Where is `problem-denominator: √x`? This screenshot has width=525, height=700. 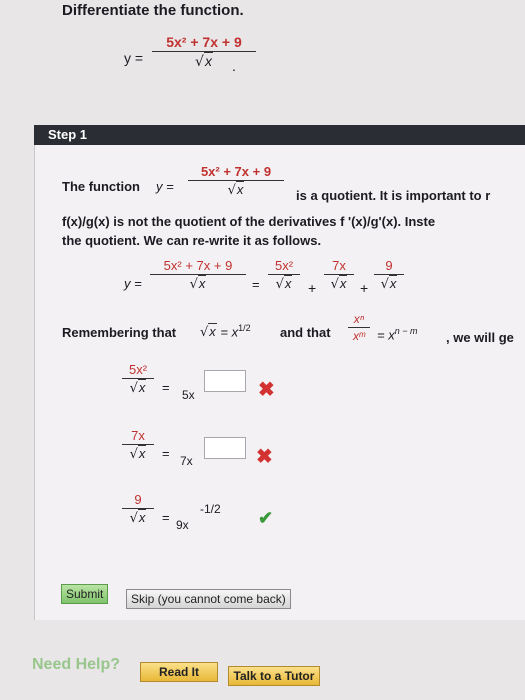
problem-denominator: √x is located at coordinates (204, 61).